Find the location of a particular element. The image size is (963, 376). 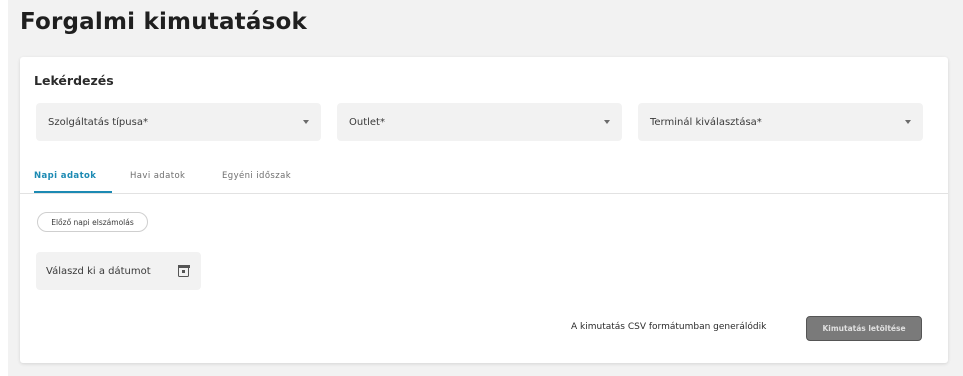

outlet-select-label: Outlet* is located at coordinates (367, 122).